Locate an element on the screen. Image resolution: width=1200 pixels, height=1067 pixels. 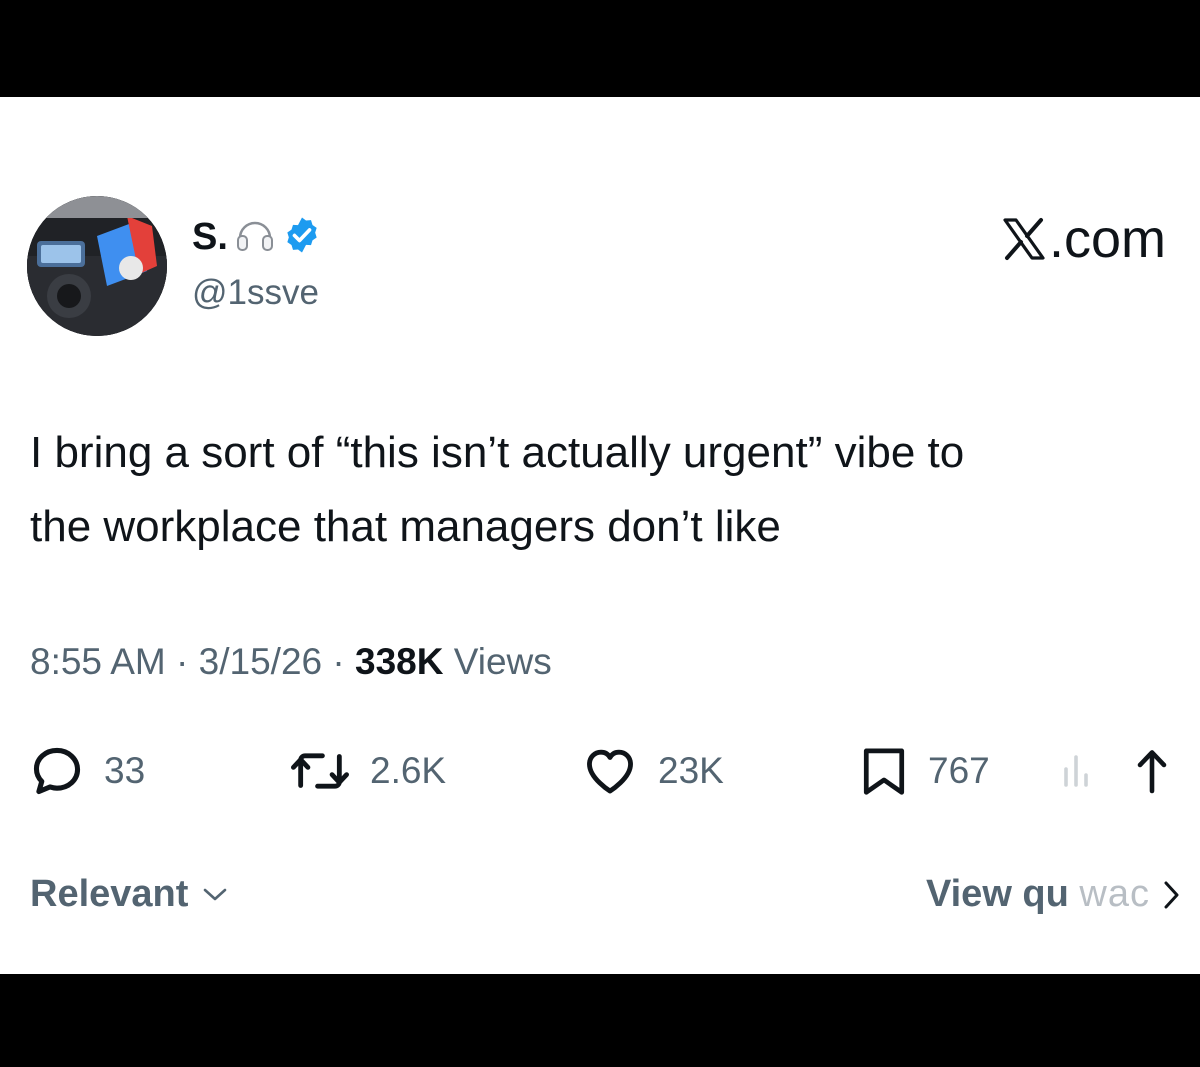
avatar-image is located at coordinates (97, 266).